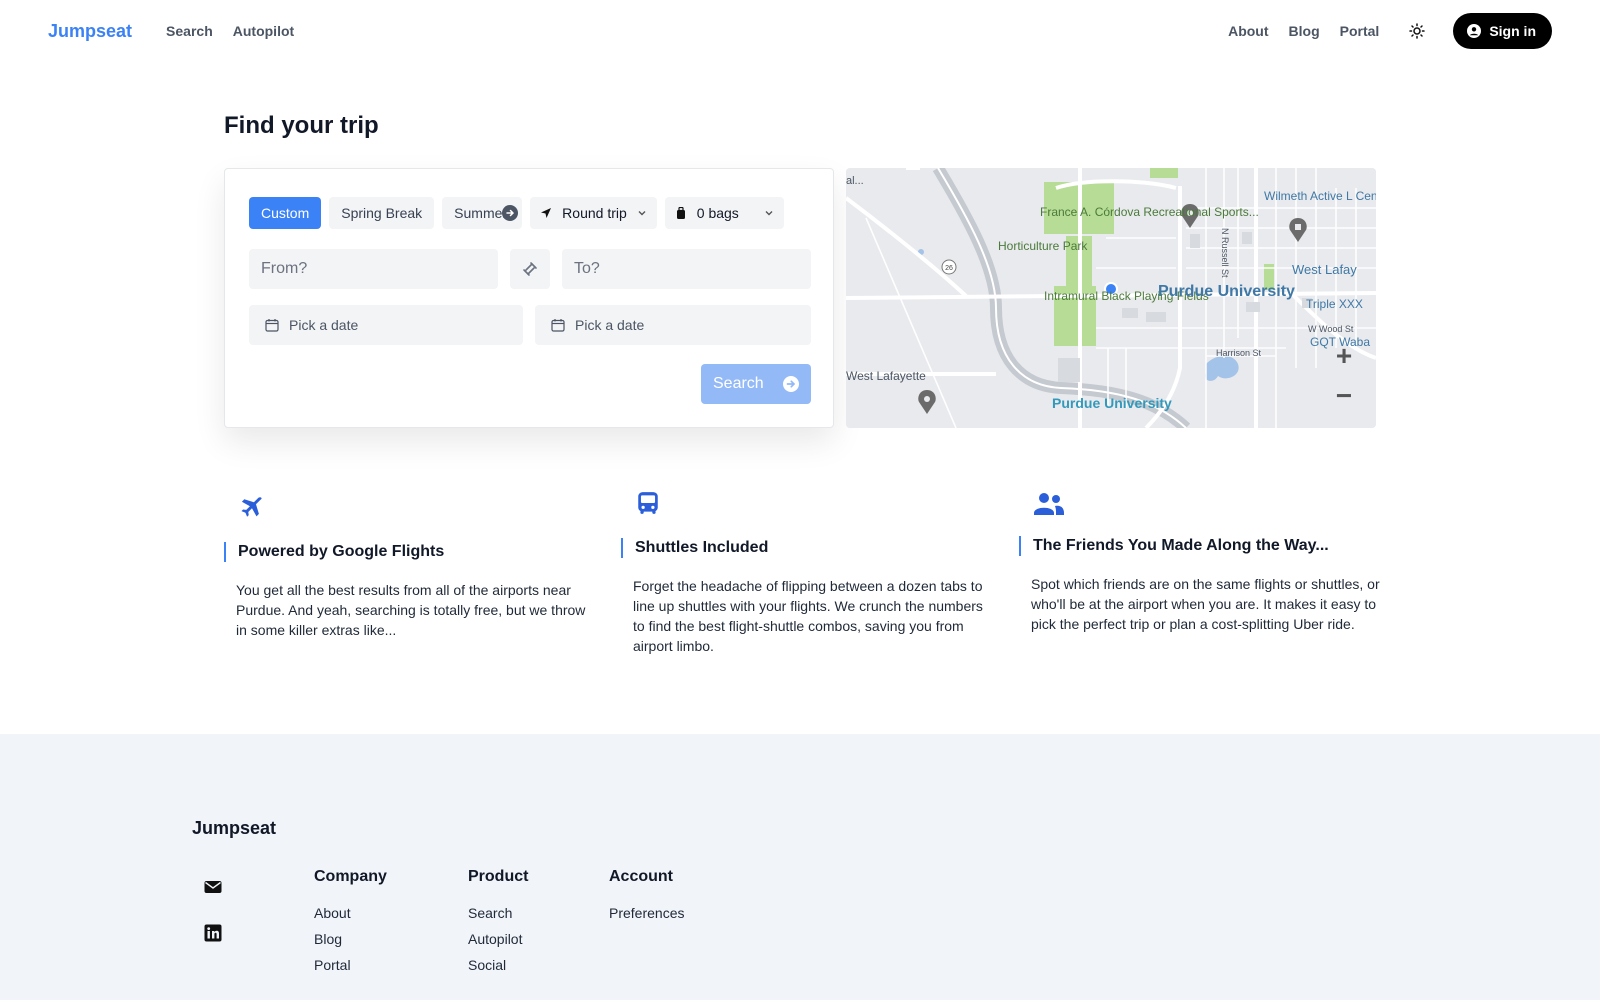 The width and height of the screenshot is (1600, 1000). I want to click on depart-date-picker: Pick a date, so click(386, 325).